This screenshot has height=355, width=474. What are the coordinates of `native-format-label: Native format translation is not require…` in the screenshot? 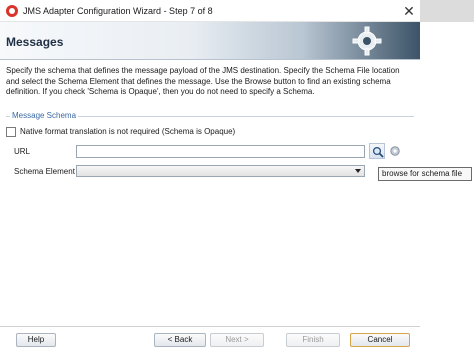 It's located at (128, 131).